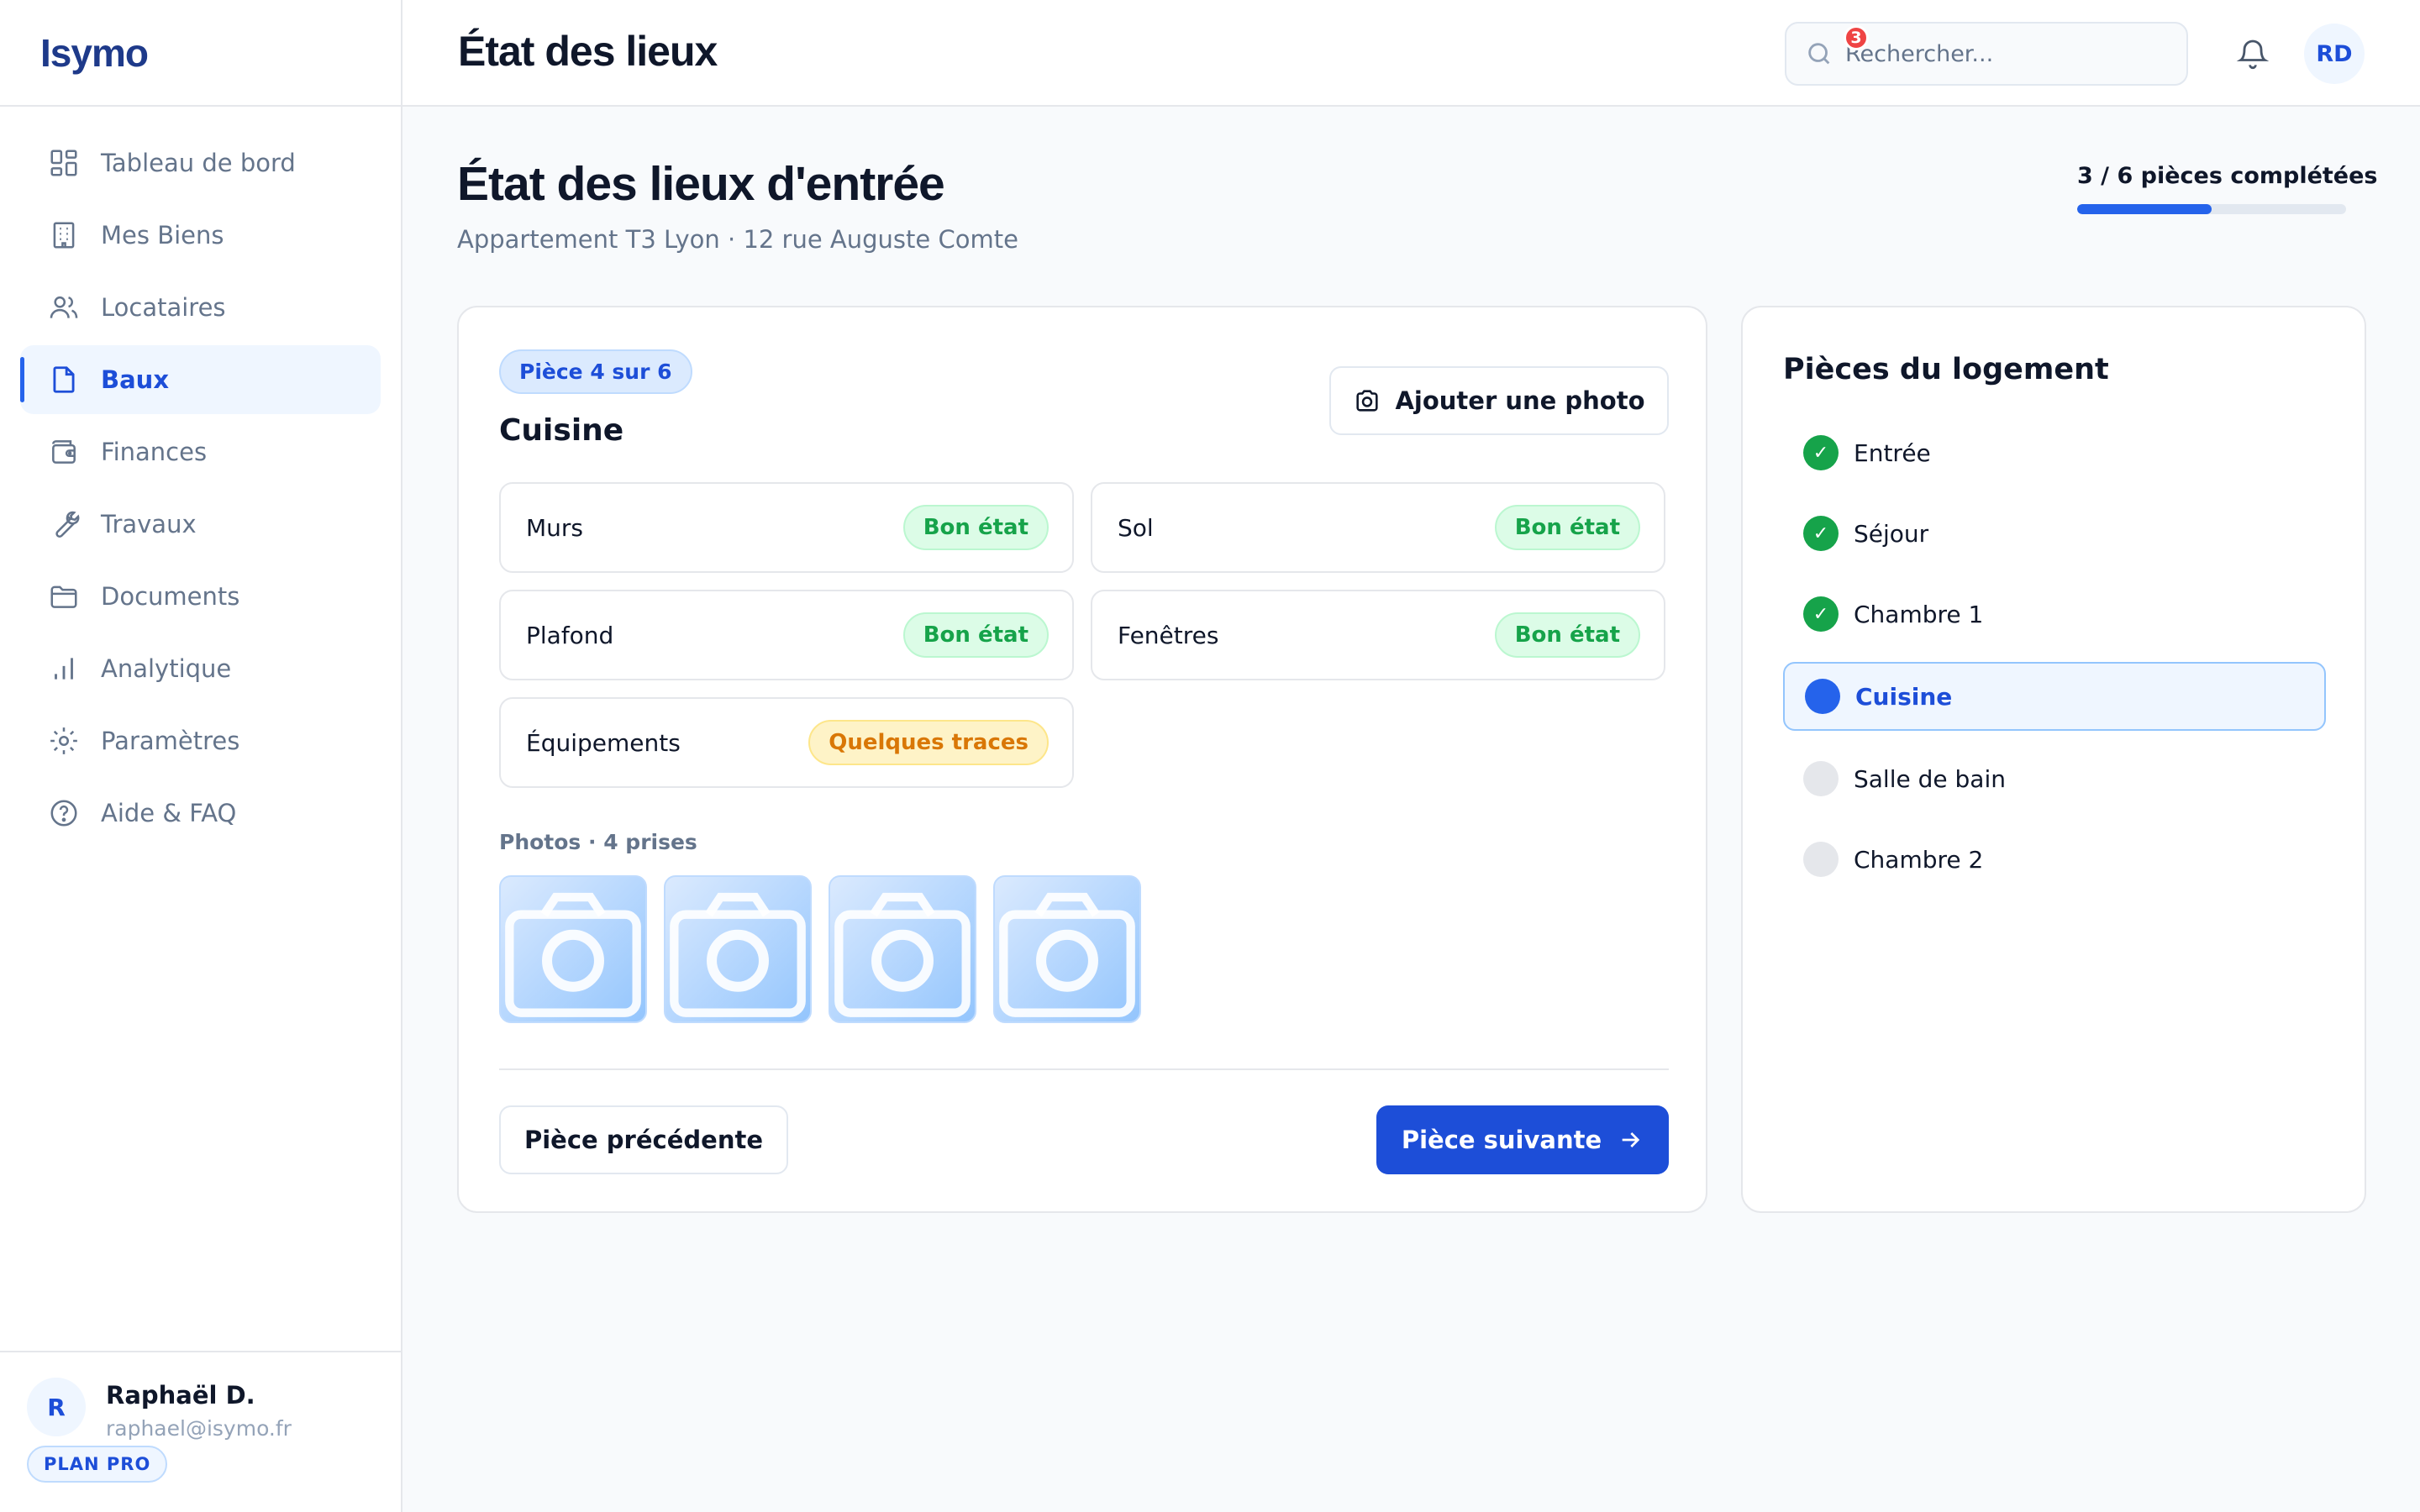 This screenshot has height=1512, width=2420. Describe the element at coordinates (786, 527) in the screenshot. I see `inspection-item-murs: Murs Bon état` at that location.